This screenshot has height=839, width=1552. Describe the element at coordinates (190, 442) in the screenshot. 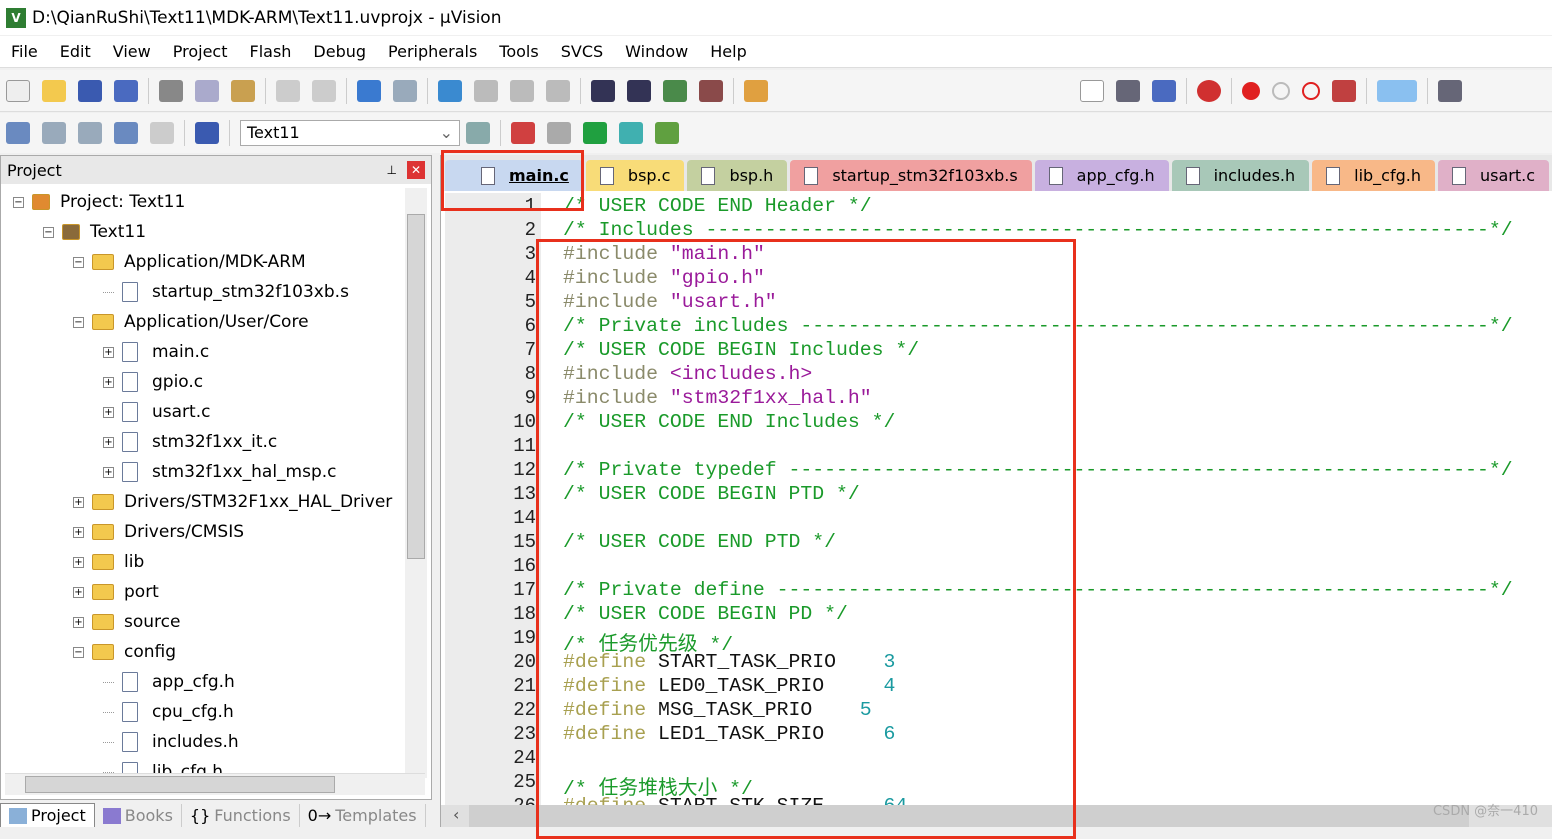

I see `tree-item: + stm32f1xx_it.c` at that location.